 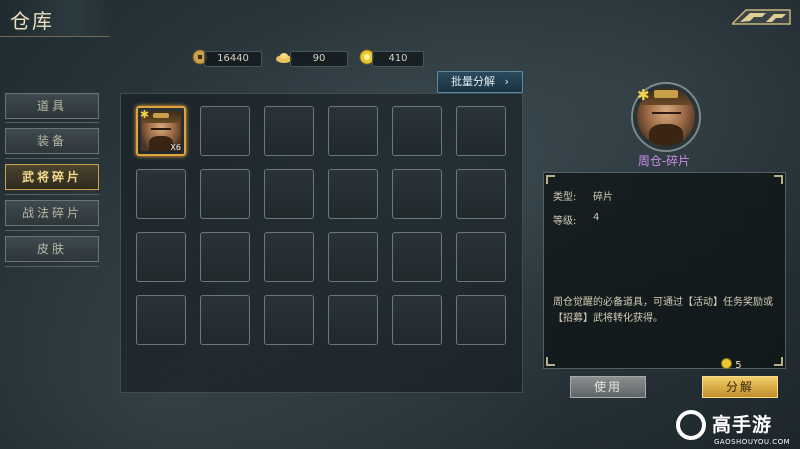 I want to click on back-button, so click(x=761, y=17).